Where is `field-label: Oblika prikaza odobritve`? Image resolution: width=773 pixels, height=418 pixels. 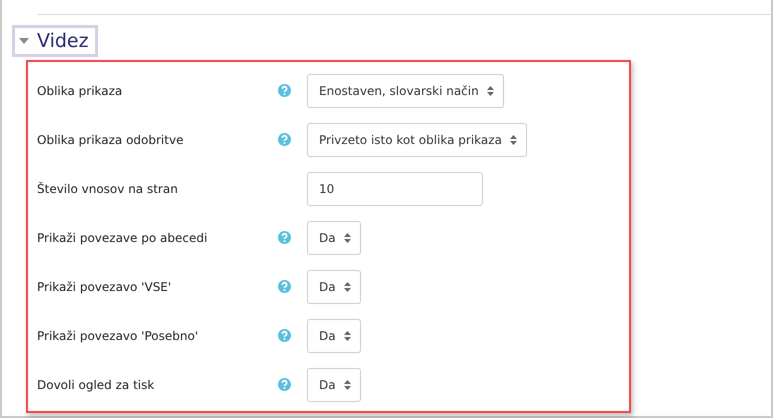
field-label: Oblika prikaza odobritve is located at coordinates (110, 139).